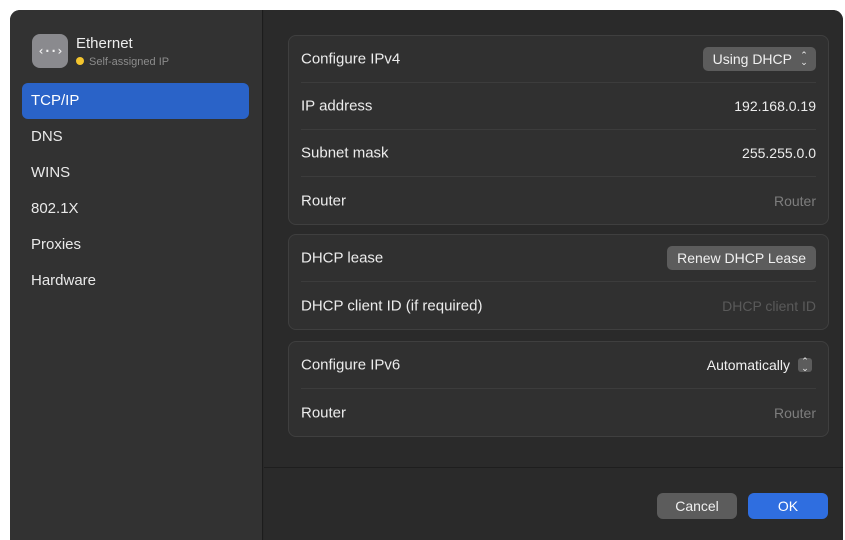  What do you see at coordinates (779, 153) in the screenshot?
I see `subnet-mask-value: 255.255.0.0` at bounding box center [779, 153].